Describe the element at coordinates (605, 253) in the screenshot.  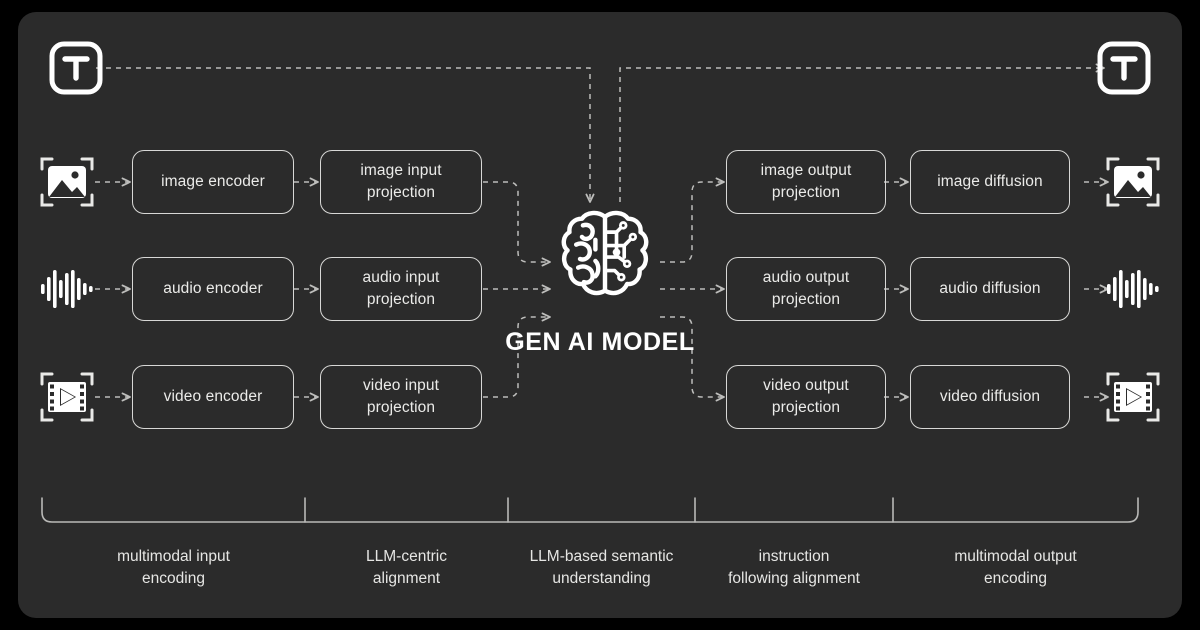
I see `brain-icon` at that location.